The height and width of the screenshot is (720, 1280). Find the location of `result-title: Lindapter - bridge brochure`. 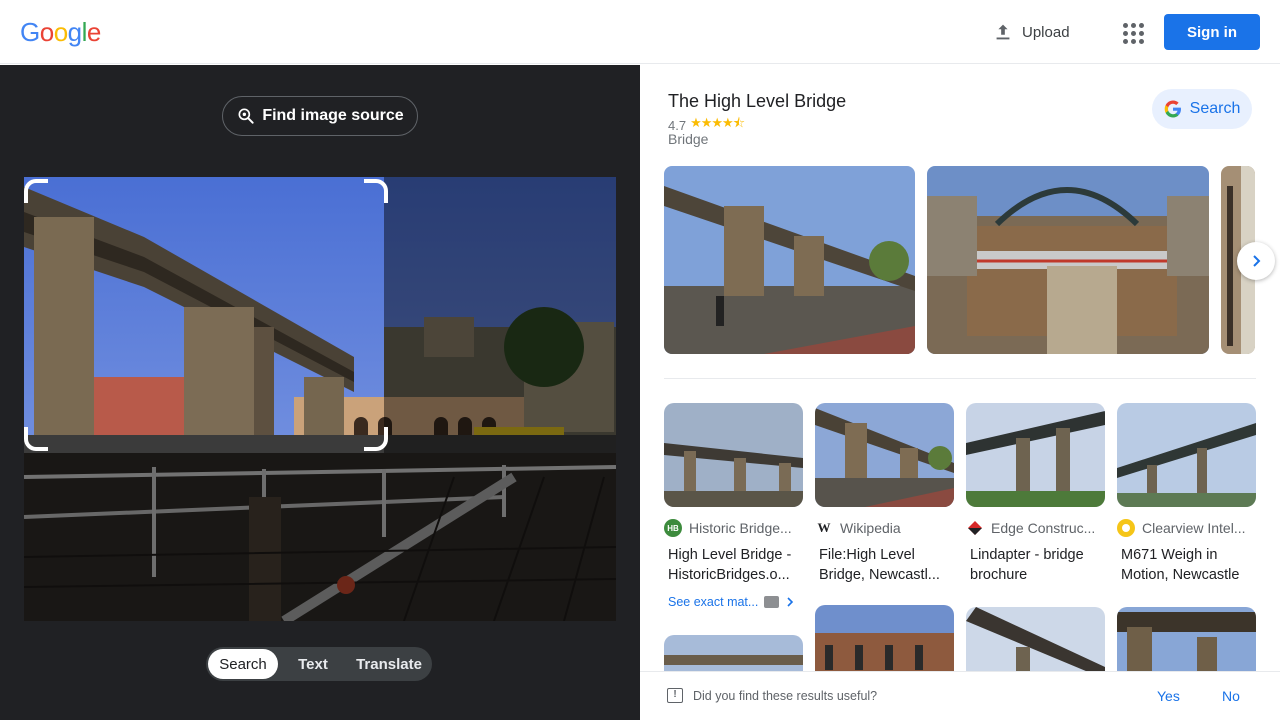

result-title: Lindapter - bridge brochure is located at coordinates (1035, 565).